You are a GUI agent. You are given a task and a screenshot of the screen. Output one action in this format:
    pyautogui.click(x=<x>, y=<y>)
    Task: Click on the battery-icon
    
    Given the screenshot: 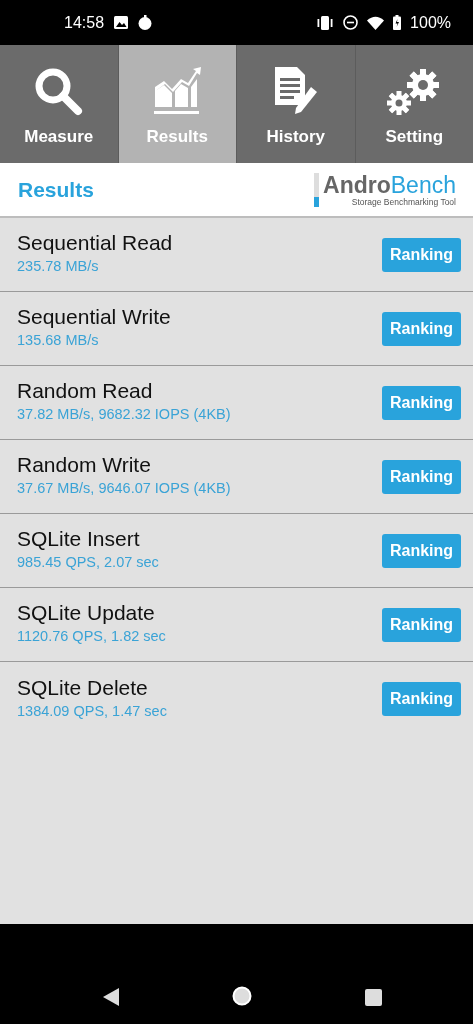 What is the action you would take?
    pyautogui.click(x=397, y=22)
    